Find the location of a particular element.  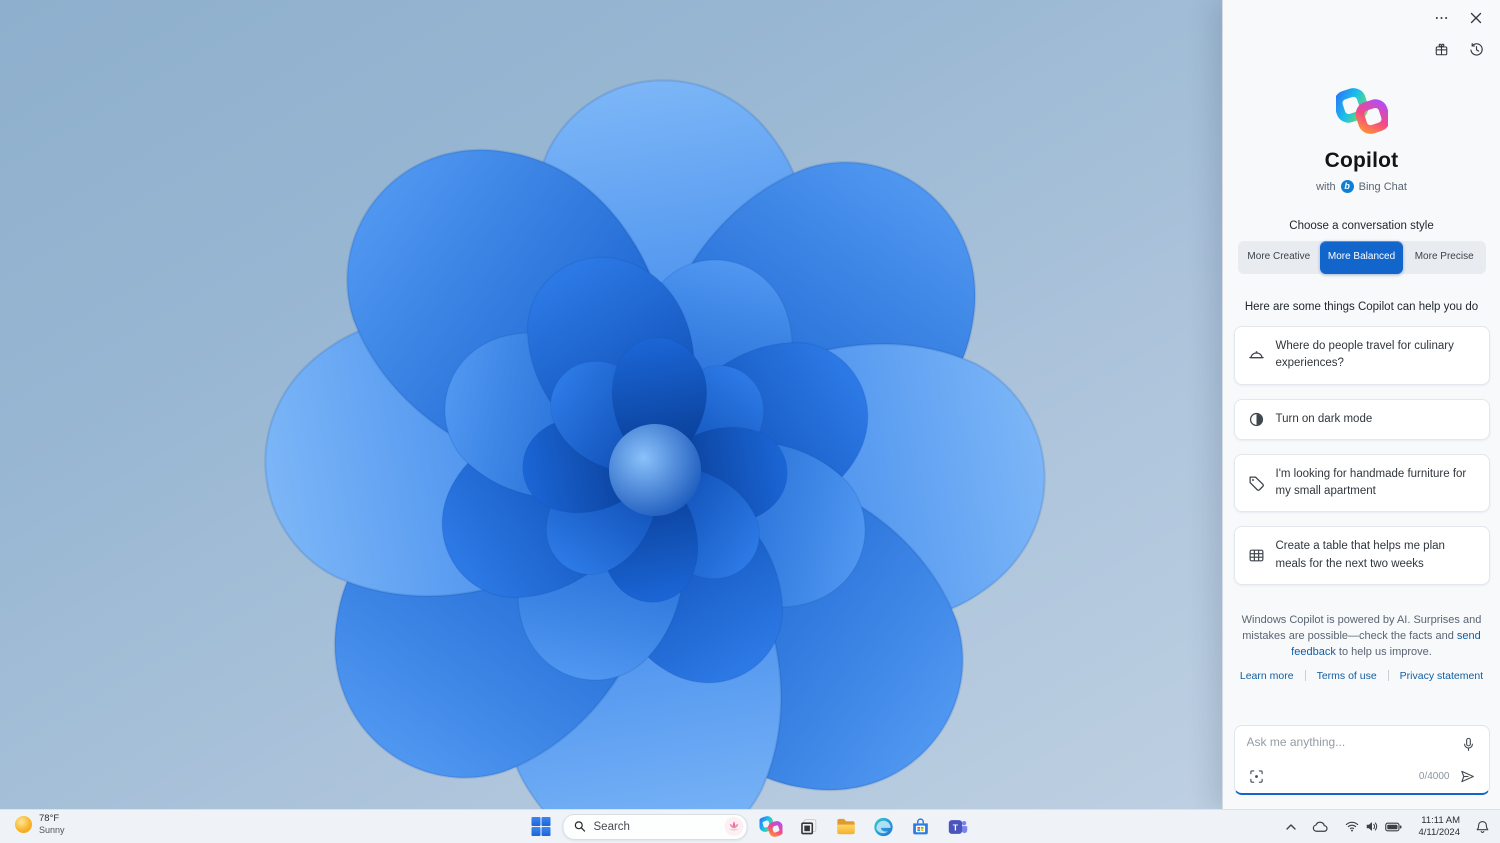

bell-icon is located at coordinates (1482, 826).